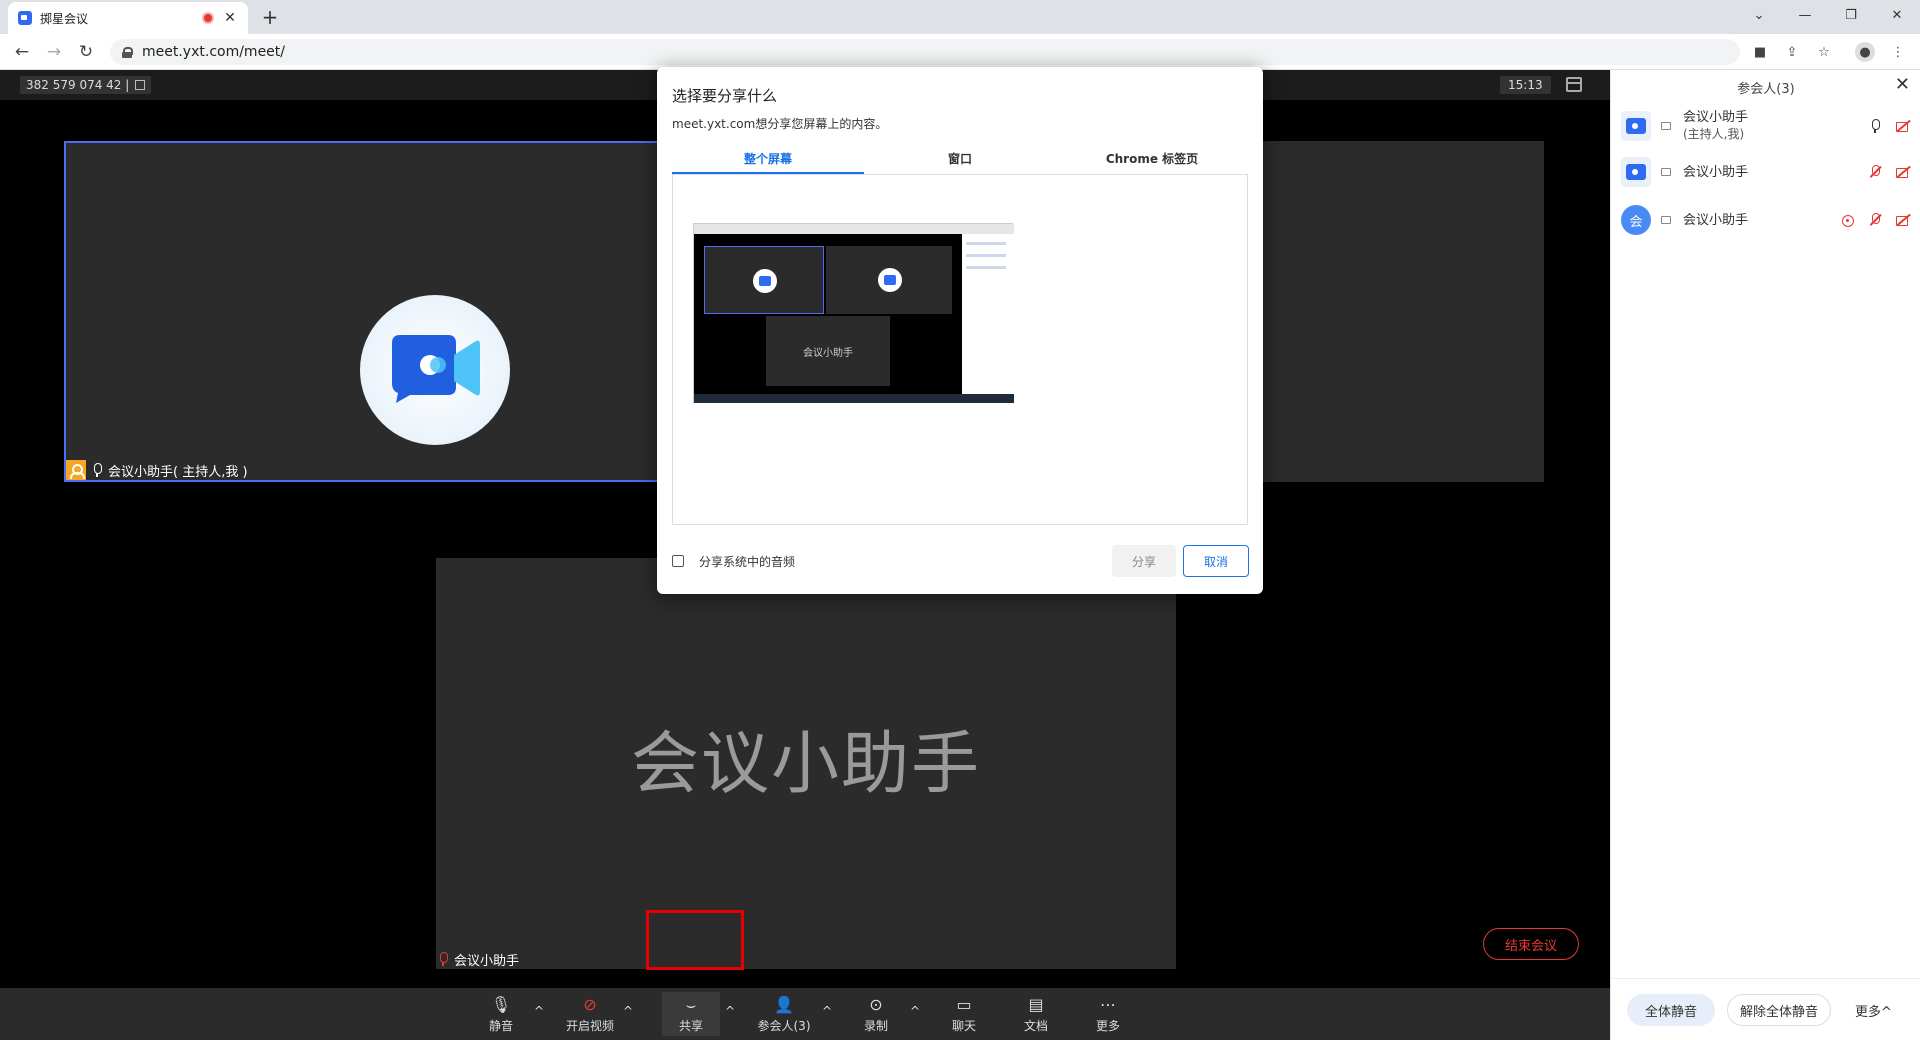 Image resolution: width=1920 pixels, height=1040 pixels. What do you see at coordinates (590, 1004) in the screenshot?
I see `video-off-icon: ⊘` at bounding box center [590, 1004].